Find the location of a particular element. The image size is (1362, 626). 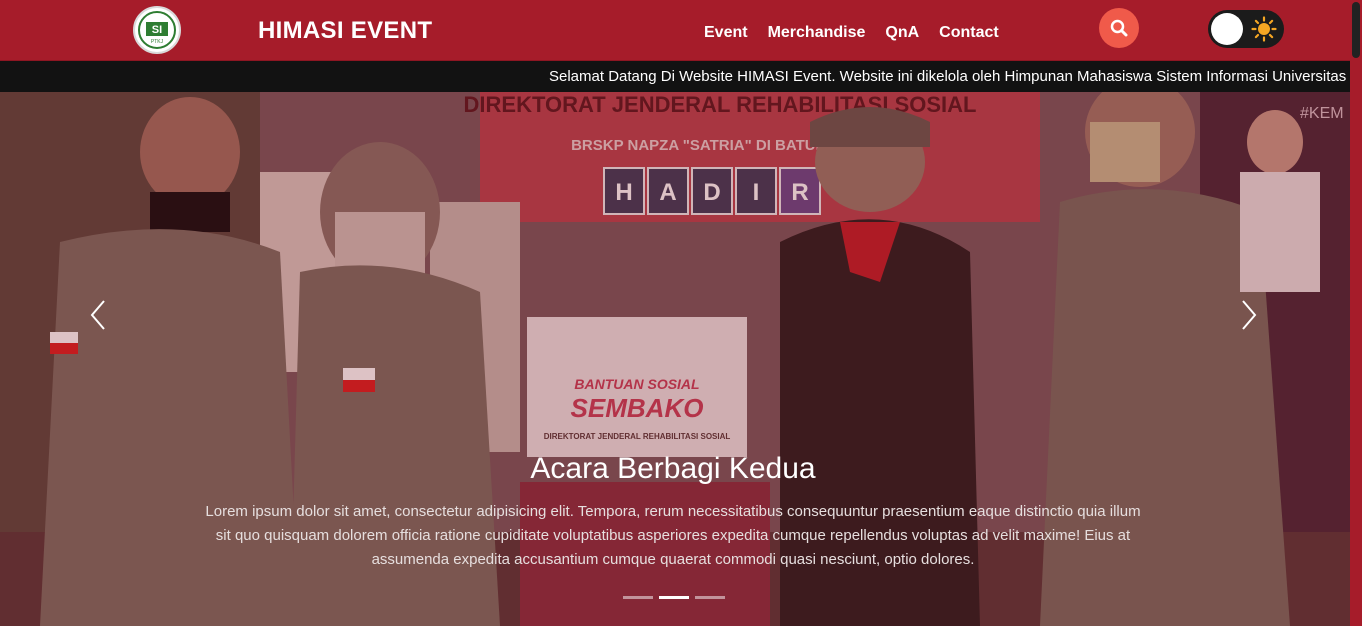

nav-event: Event is located at coordinates (726, 33).